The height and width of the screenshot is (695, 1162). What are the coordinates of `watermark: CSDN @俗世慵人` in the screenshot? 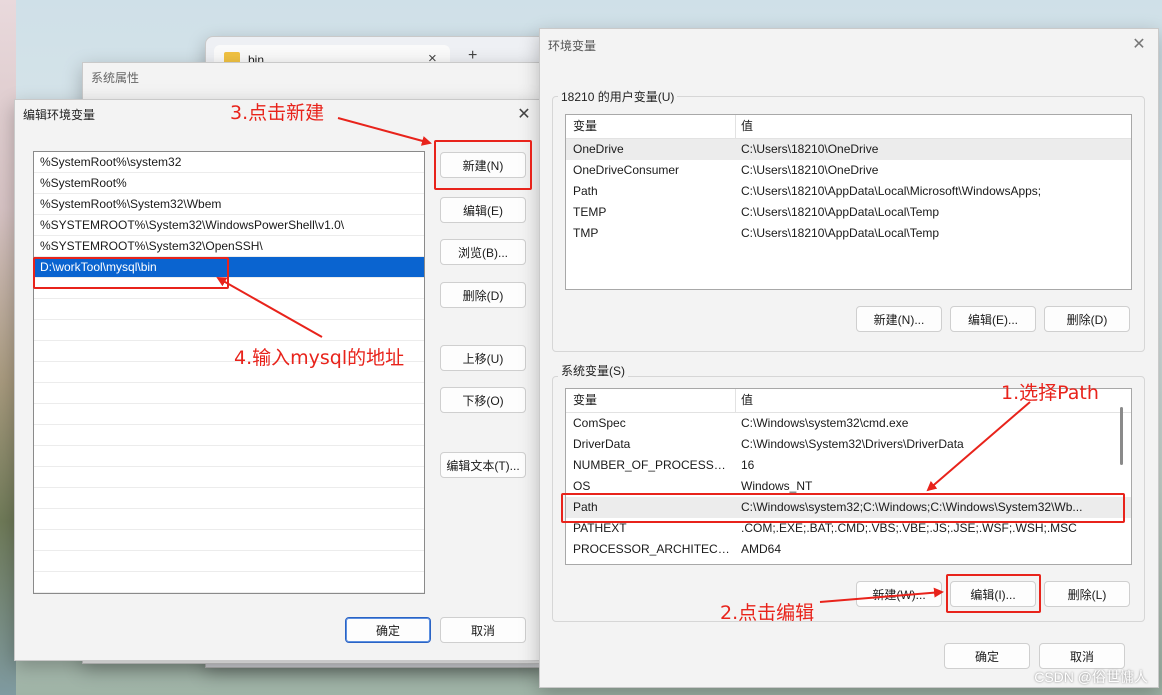 It's located at (1091, 677).